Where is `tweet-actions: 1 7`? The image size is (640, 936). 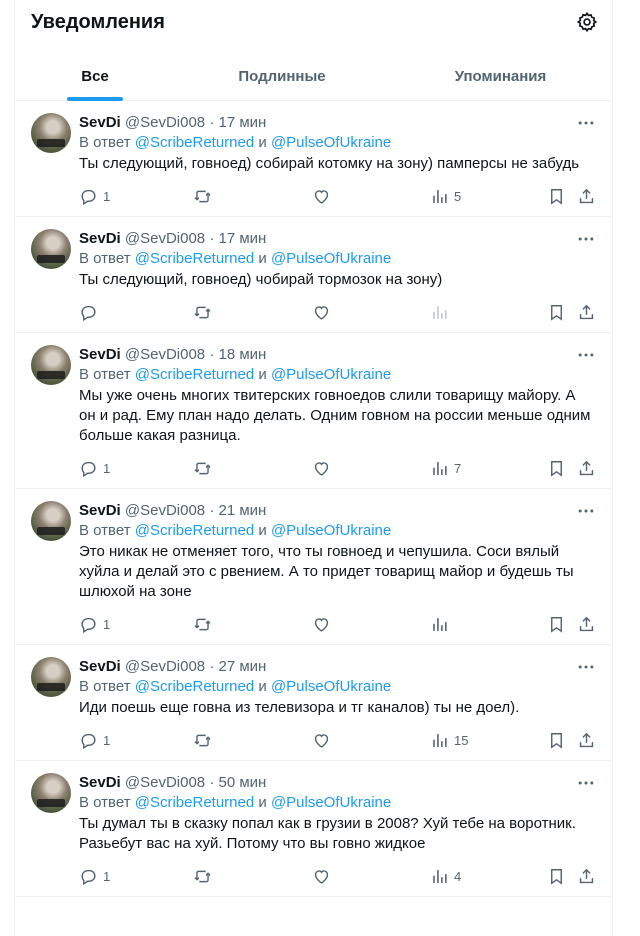 tweet-actions: 1 7 is located at coordinates (337, 468).